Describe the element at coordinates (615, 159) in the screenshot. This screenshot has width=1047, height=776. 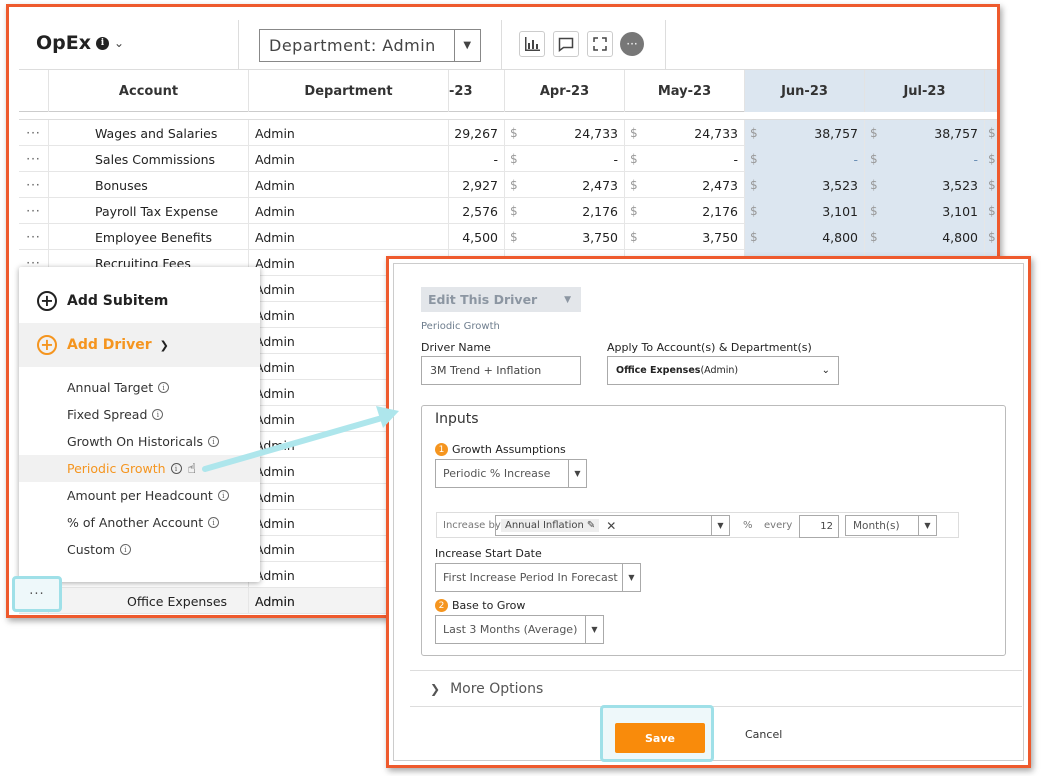
I see `cell-value: -` at that location.